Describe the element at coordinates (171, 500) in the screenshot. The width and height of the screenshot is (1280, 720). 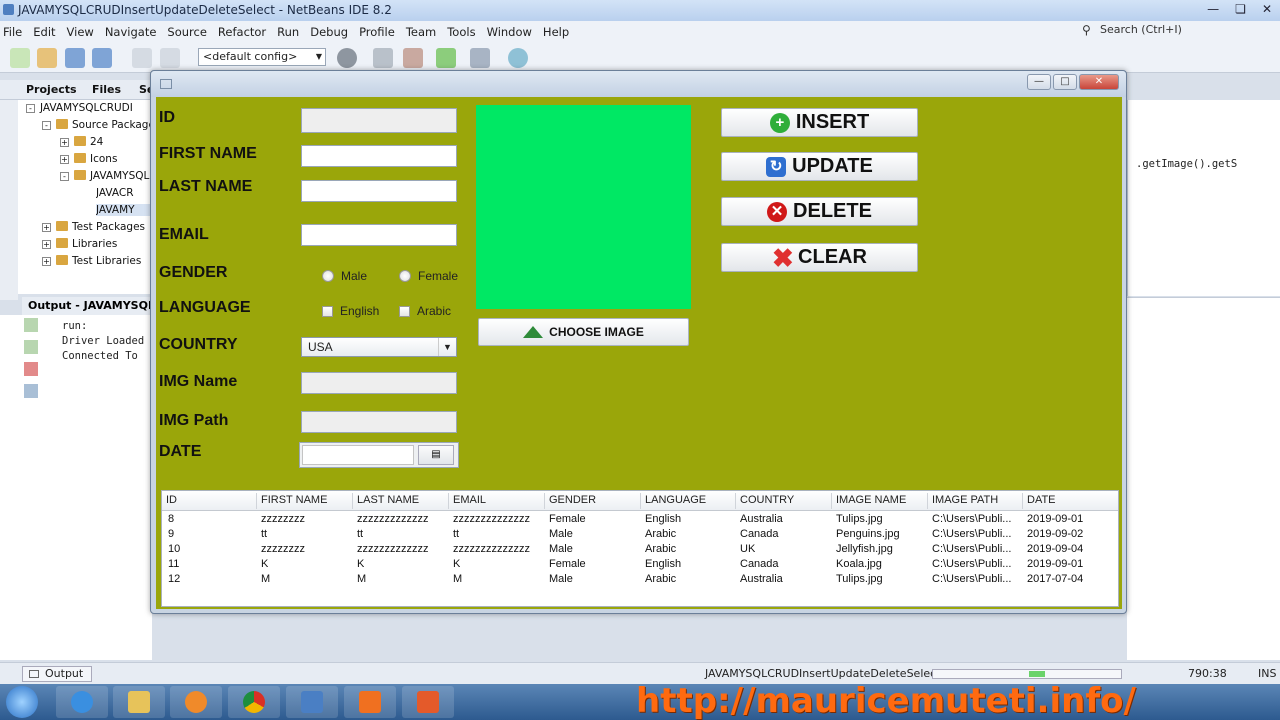
I see `column-header-id: ID` at that location.